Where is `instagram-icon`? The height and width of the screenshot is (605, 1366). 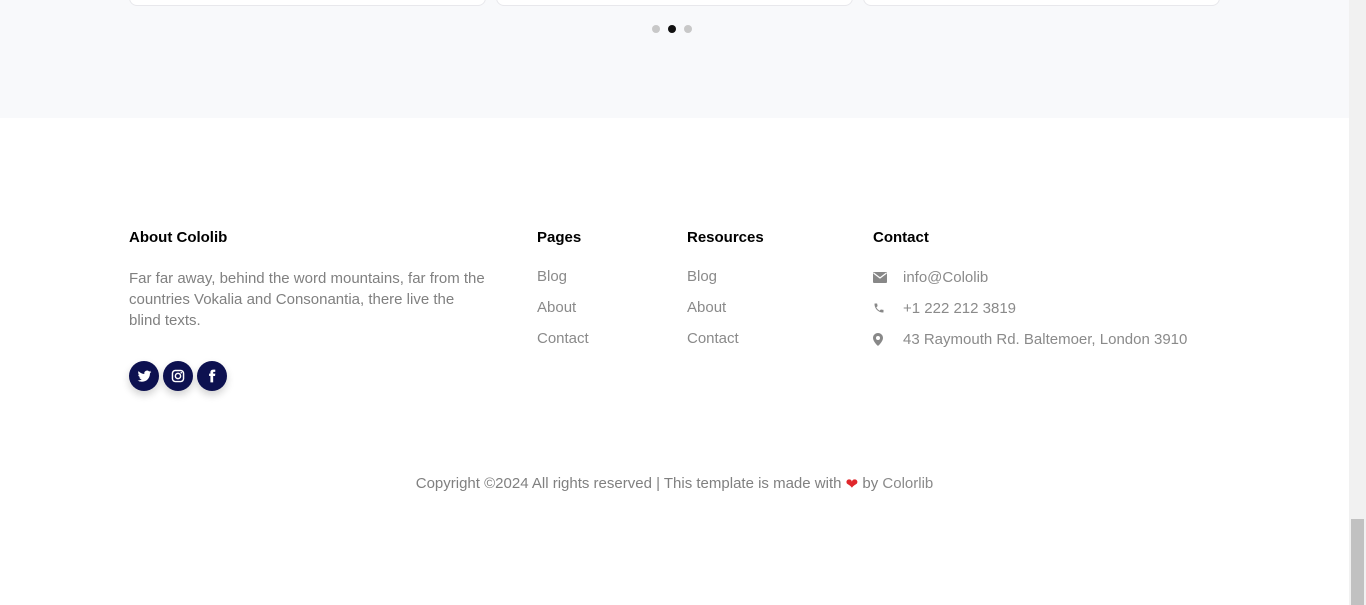
instagram-icon is located at coordinates (178, 376).